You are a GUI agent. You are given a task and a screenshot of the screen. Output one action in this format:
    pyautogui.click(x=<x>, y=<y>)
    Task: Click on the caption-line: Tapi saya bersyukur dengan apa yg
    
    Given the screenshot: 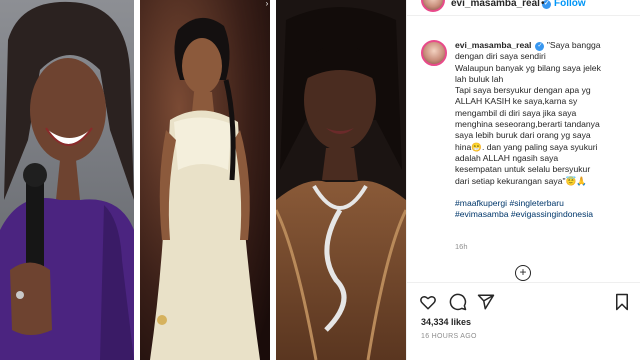 What is the action you would take?
    pyautogui.click(x=523, y=90)
    